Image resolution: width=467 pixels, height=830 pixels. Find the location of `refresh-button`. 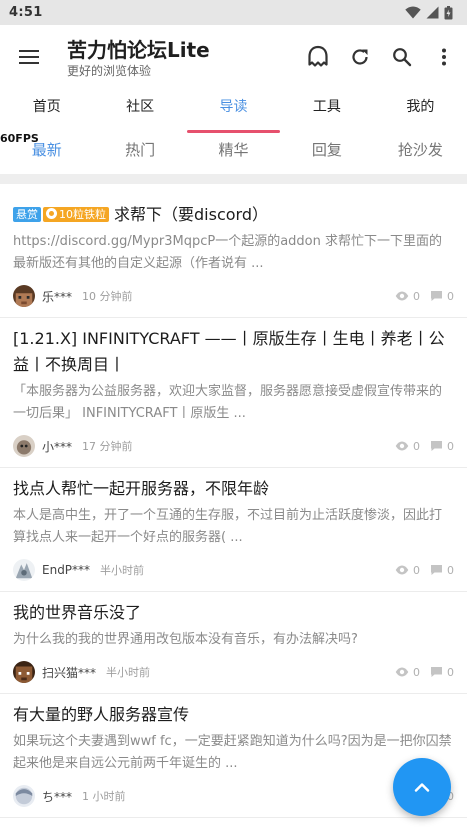

refresh-button is located at coordinates (360, 57).